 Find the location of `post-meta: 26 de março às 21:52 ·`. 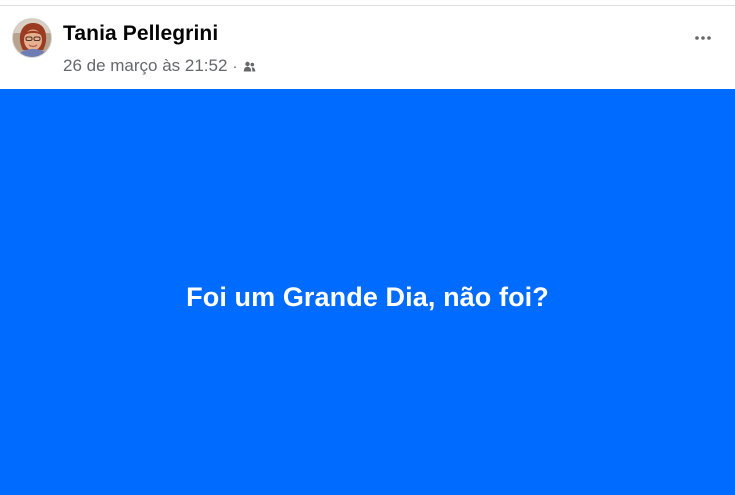

post-meta: 26 de março às 21:52 · is located at coordinates (159, 66).